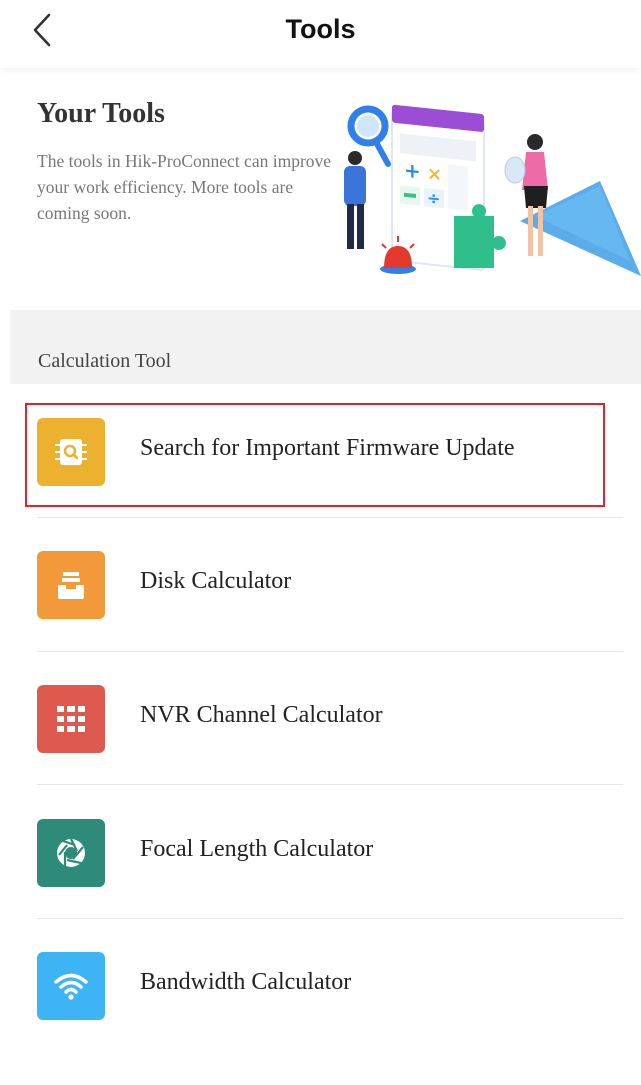 The height and width of the screenshot is (1085, 641). I want to click on app-header: Tools, so click(320, 34).